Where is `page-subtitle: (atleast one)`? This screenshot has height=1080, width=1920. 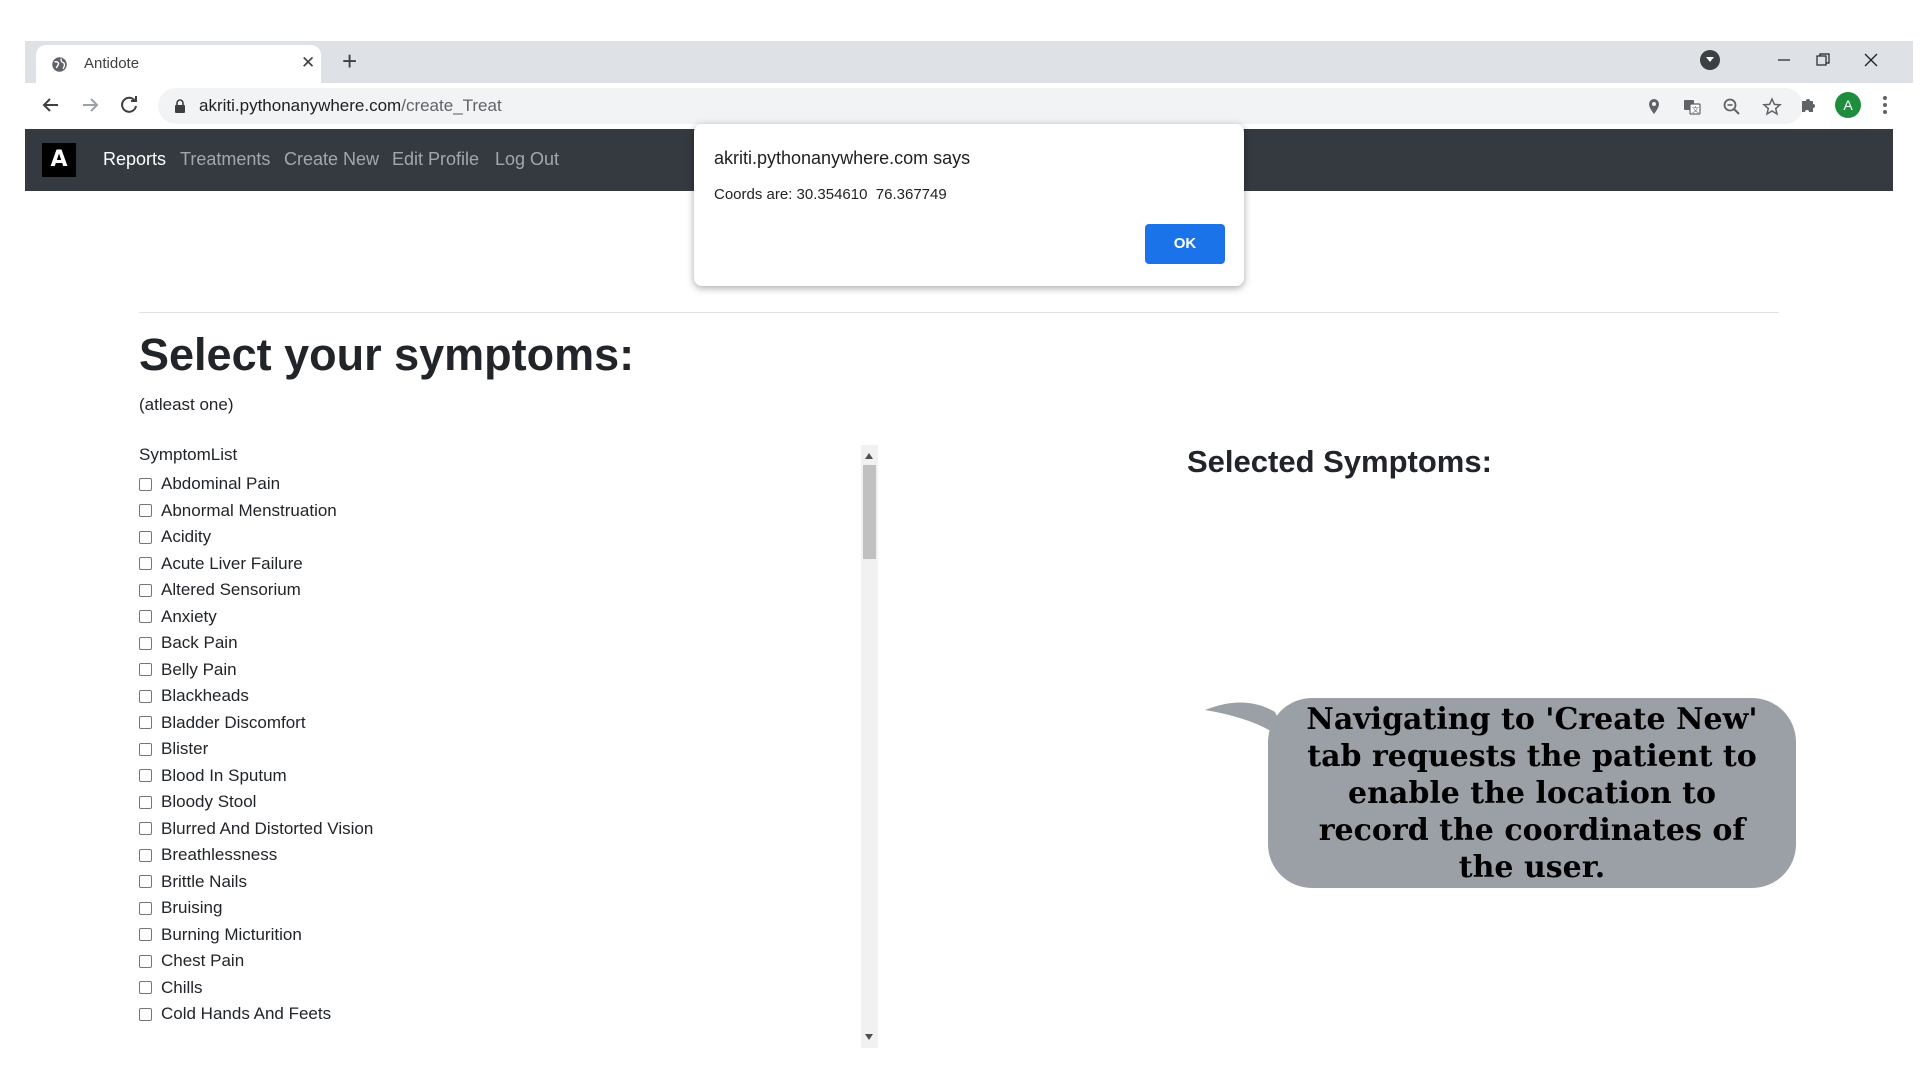
page-subtitle: (atleast one) is located at coordinates (186, 404).